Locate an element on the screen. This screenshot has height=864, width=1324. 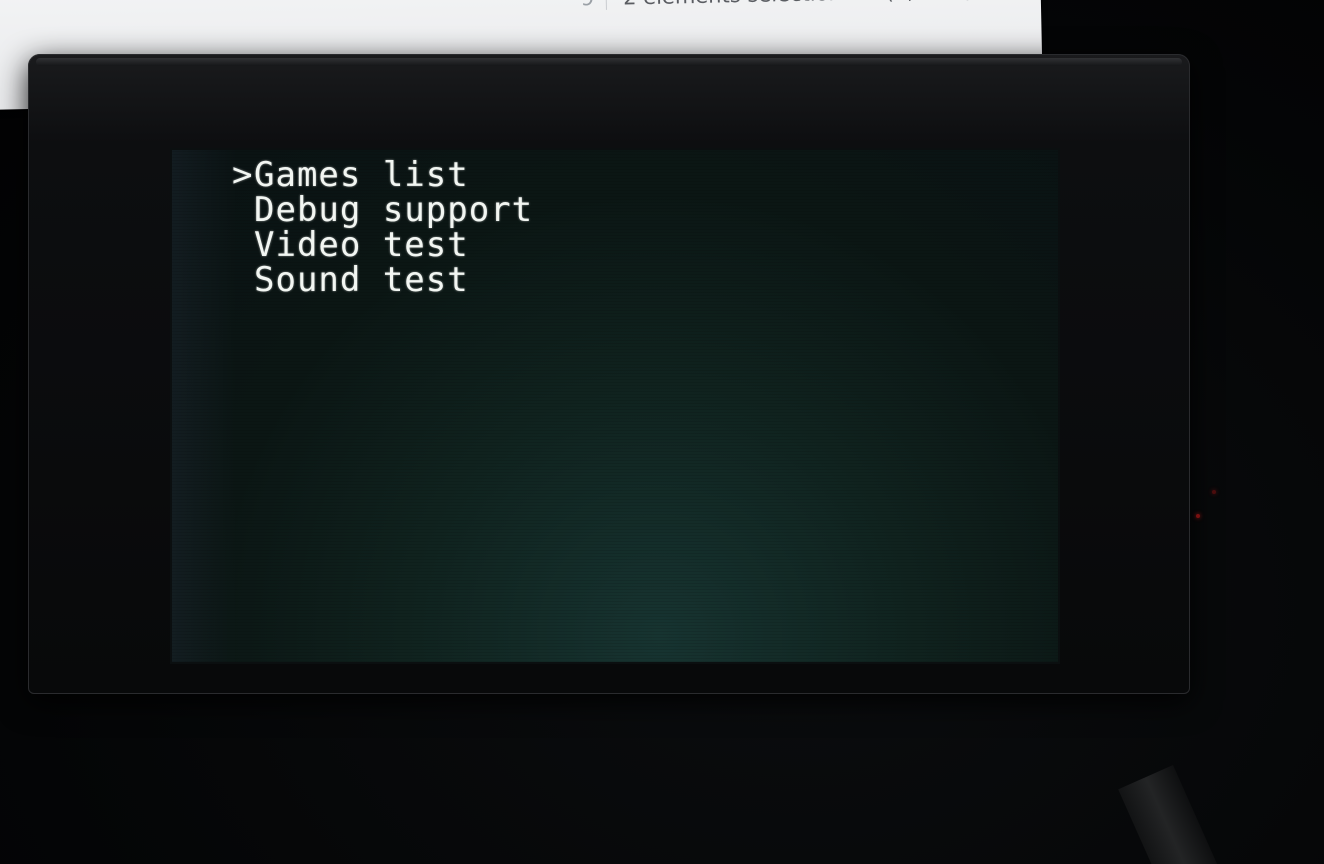
menu-item-video-test: Video test is located at coordinates (382, 245).